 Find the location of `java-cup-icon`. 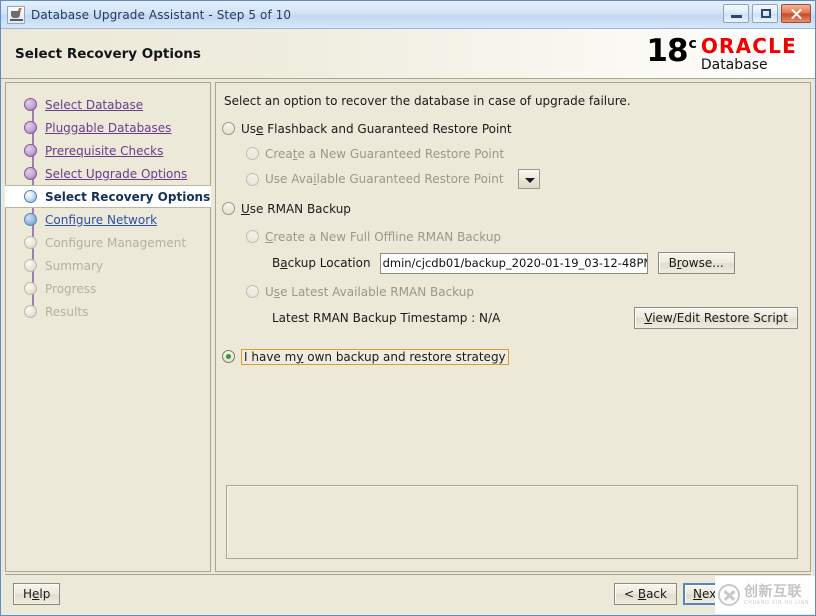

java-cup-icon is located at coordinates (16, 14).